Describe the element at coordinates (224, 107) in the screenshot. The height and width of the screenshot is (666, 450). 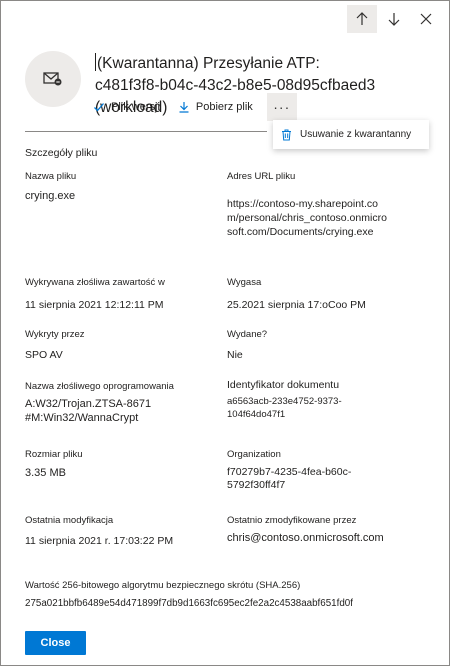
I see `download-file-label: Pobierz plik` at that location.